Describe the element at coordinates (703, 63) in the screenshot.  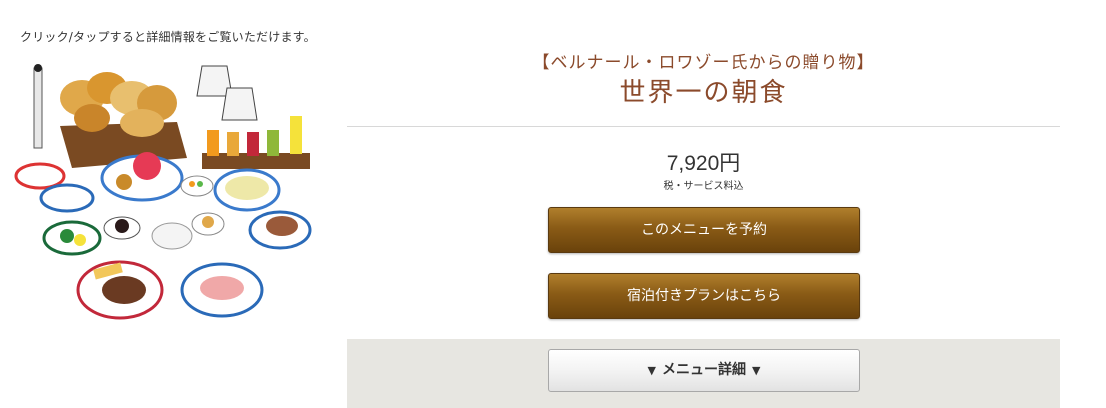
I see `menu-subtitle: 【ベルナール・ロワゾー氏からの贈り物】` at that location.